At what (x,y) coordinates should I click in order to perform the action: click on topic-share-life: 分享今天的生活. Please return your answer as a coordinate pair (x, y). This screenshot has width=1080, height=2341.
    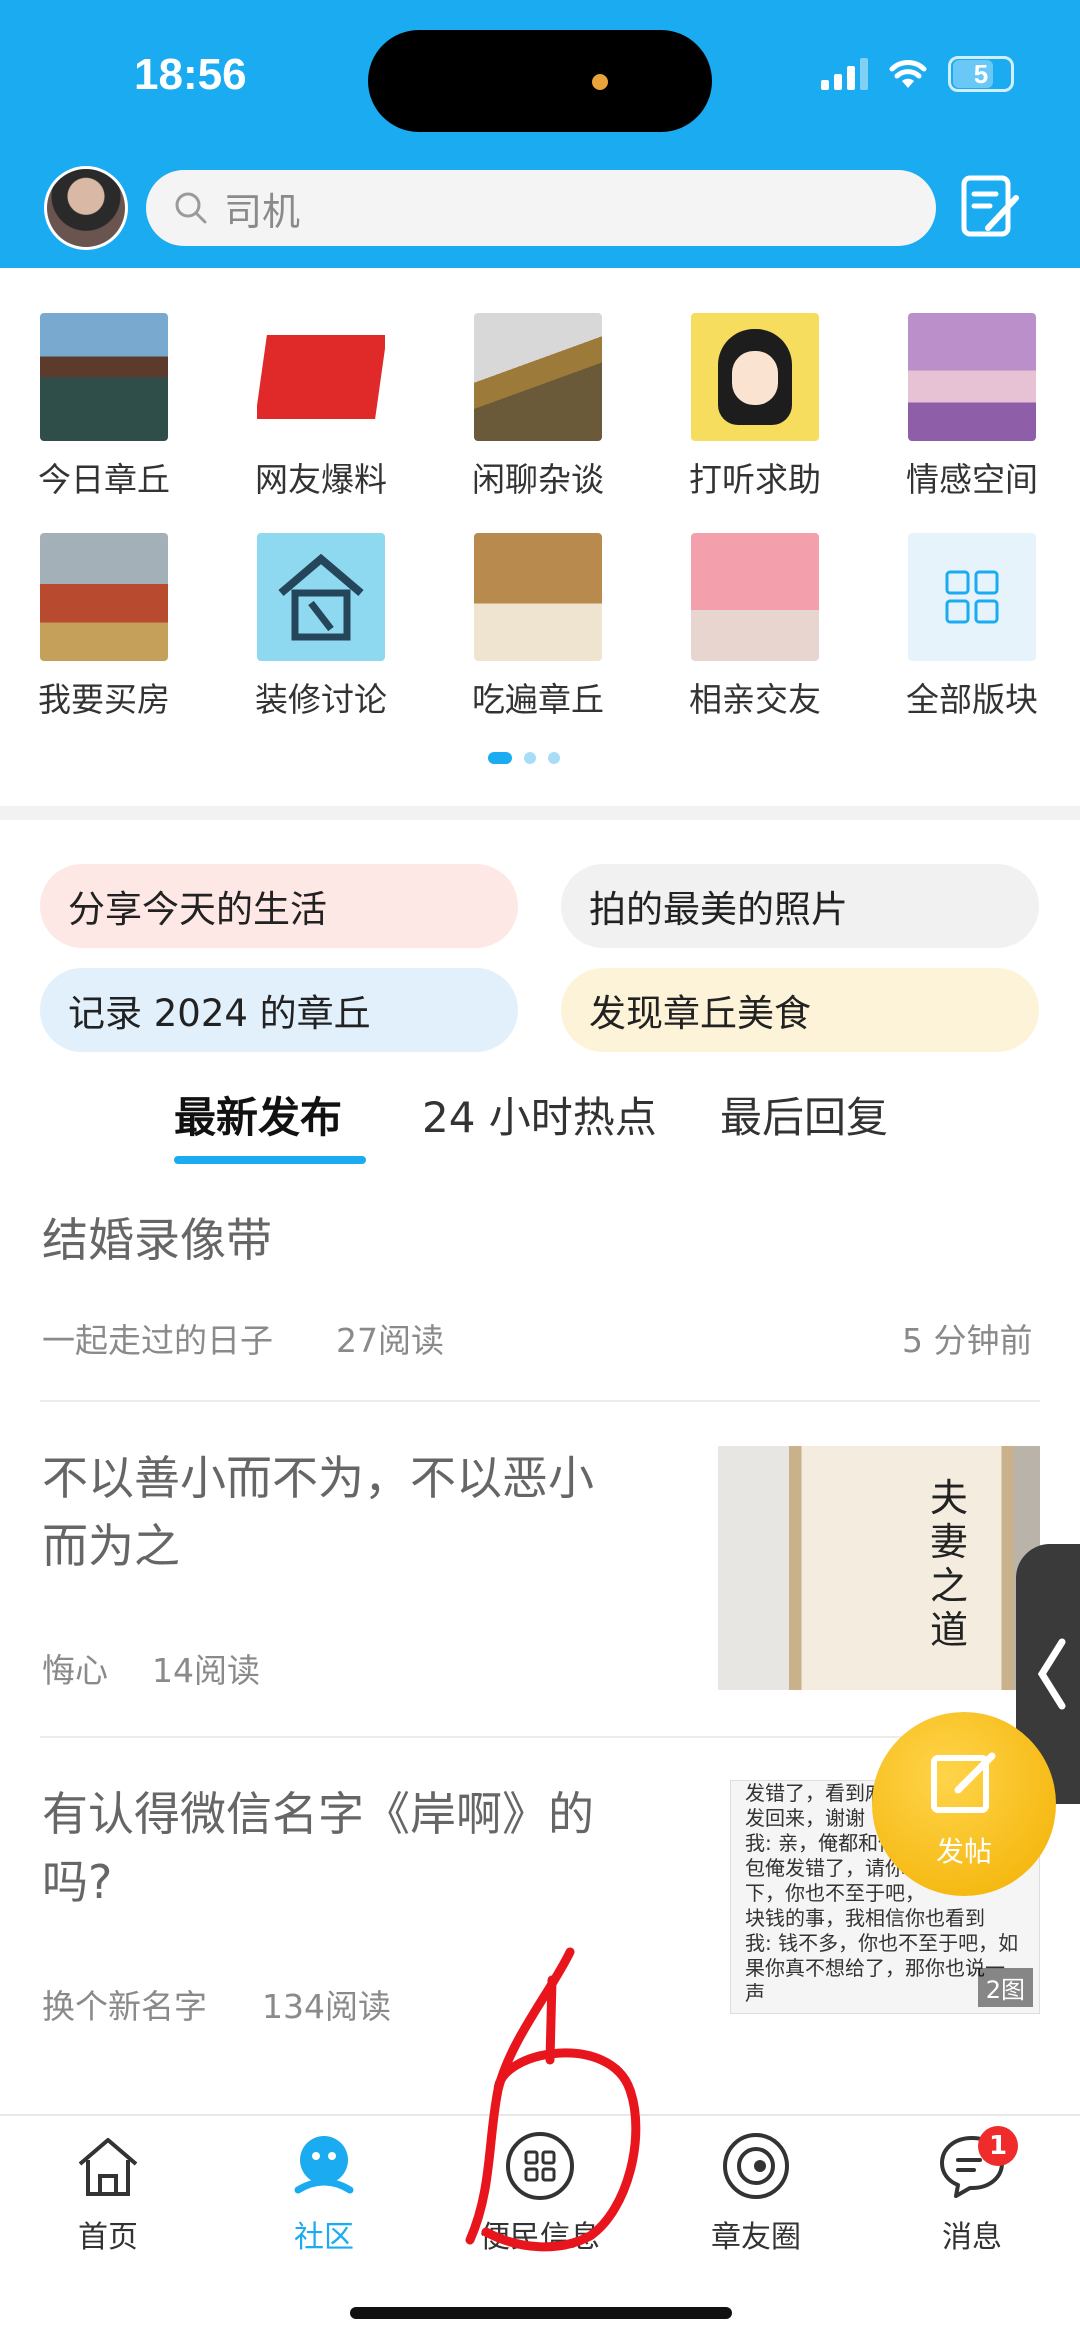
    Looking at the image, I should click on (279, 906).